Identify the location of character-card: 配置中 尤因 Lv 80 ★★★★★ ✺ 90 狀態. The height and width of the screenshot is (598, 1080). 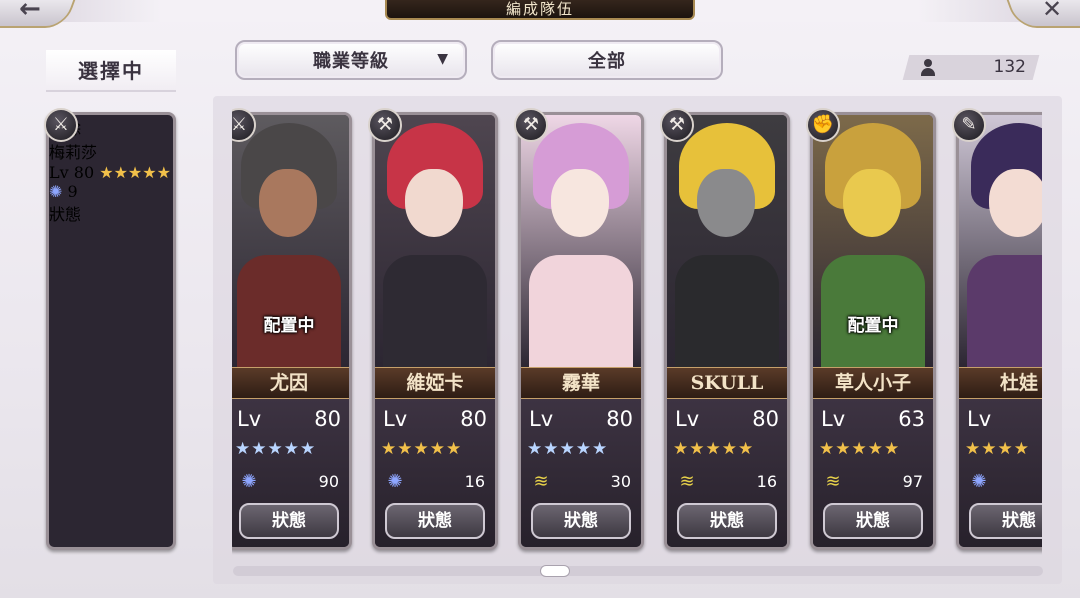
(292, 331).